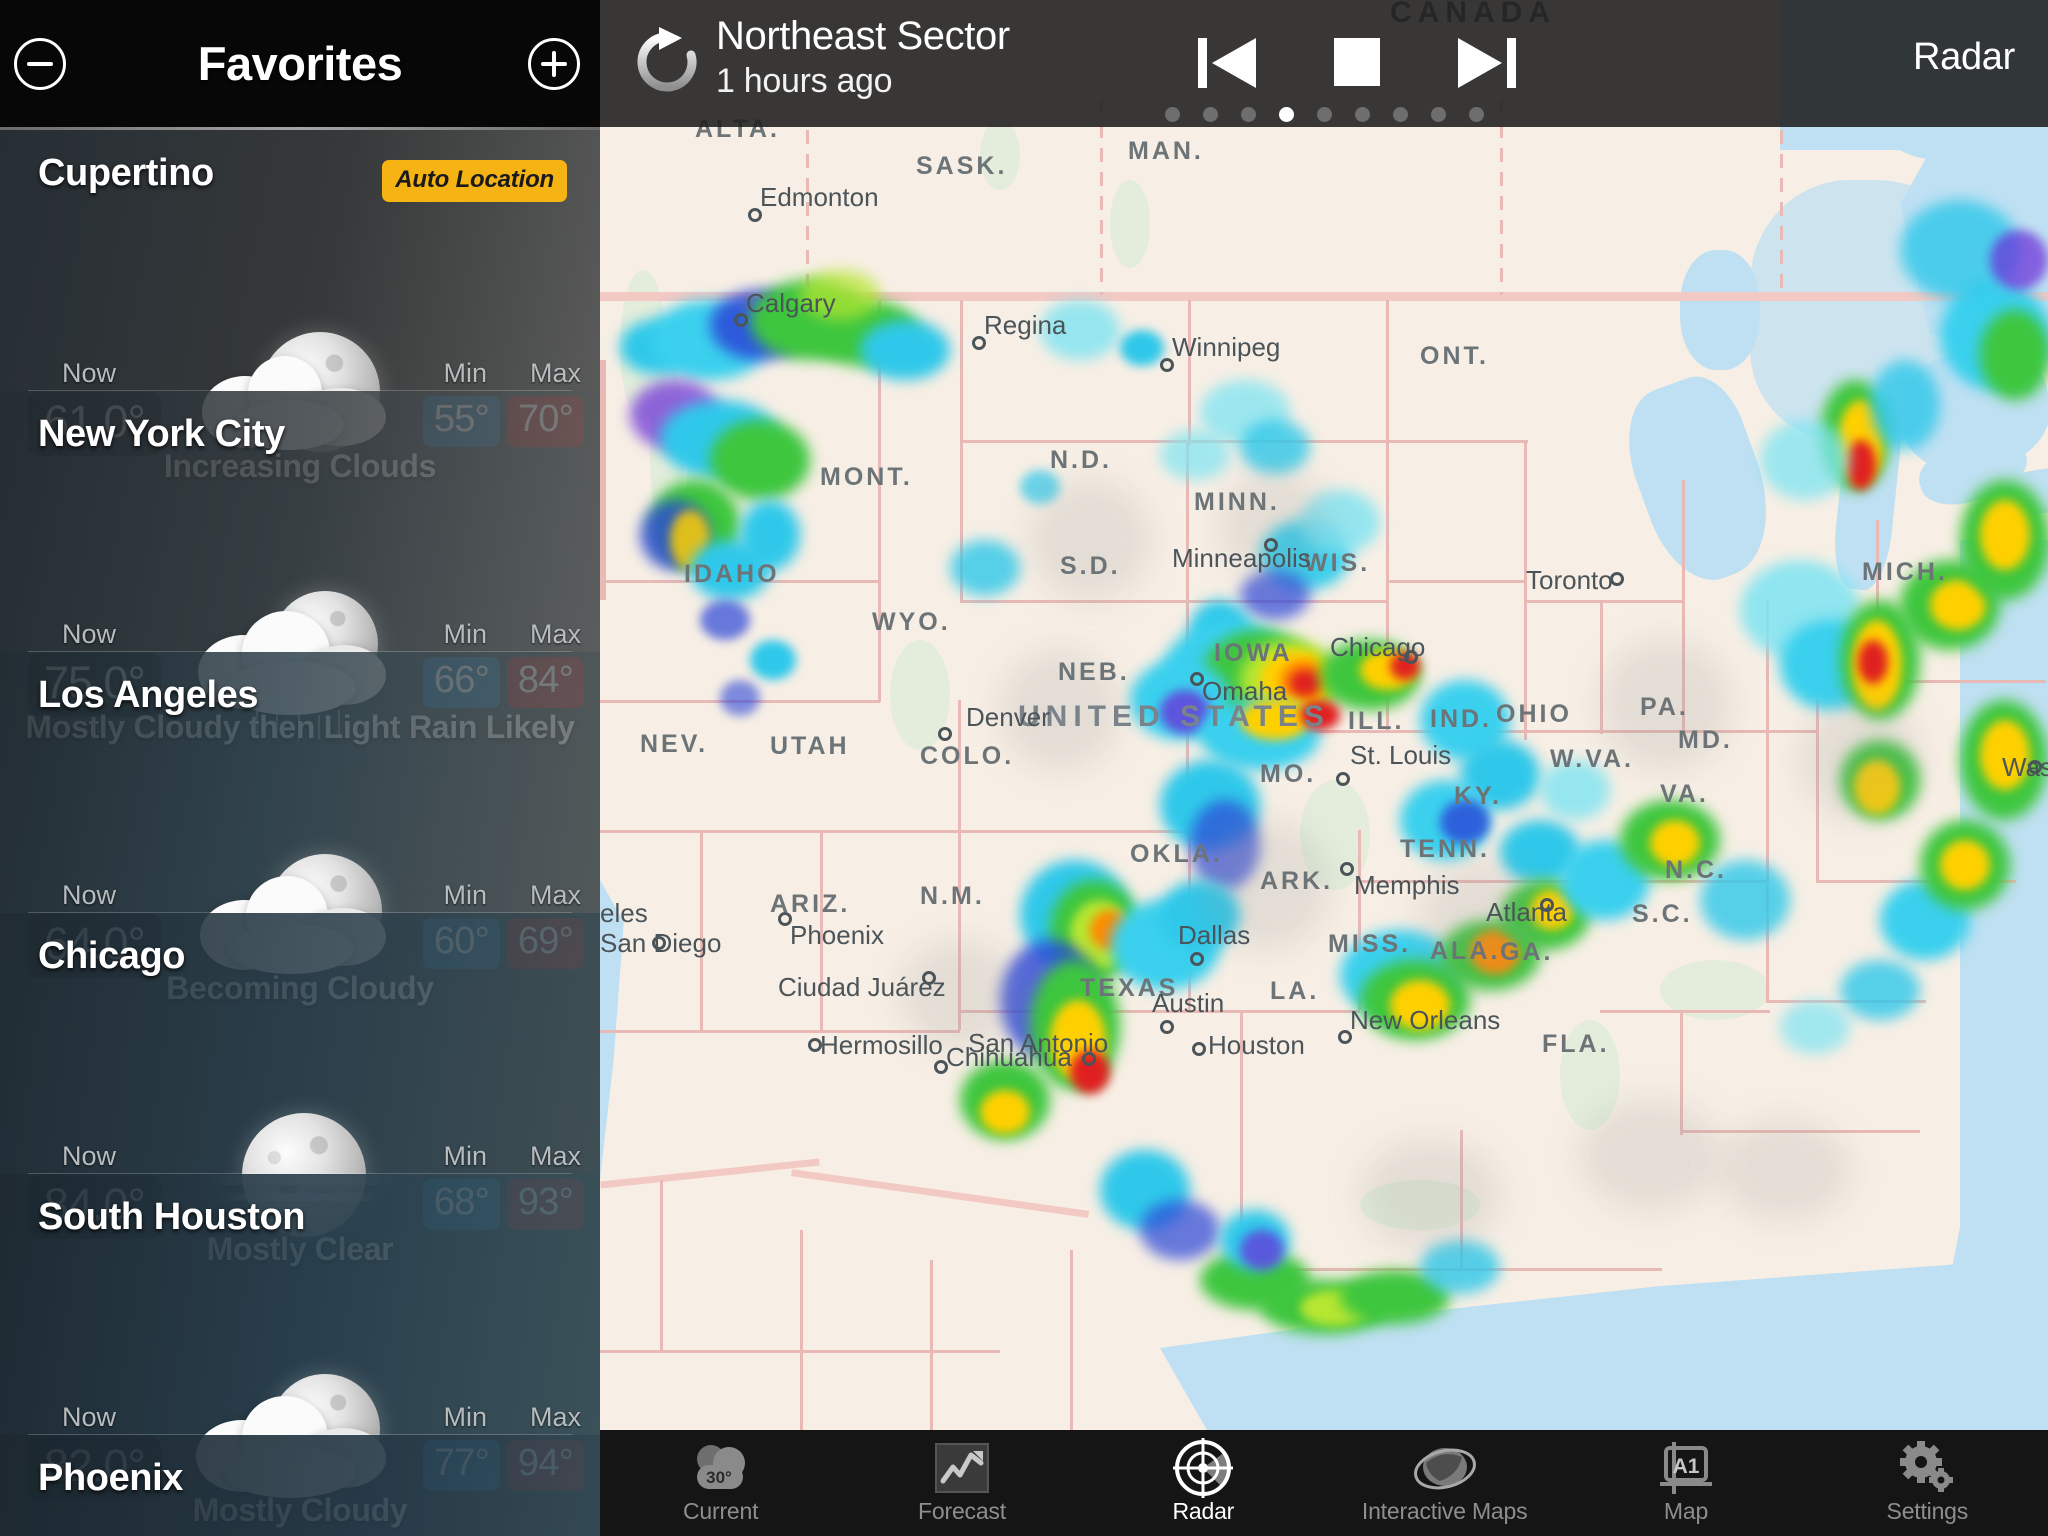 The height and width of the screenshot is (1536, 2048). Describe the element at coordinates (1686, 1511) in the screenshot. I see `tab-label: Map` at that location.